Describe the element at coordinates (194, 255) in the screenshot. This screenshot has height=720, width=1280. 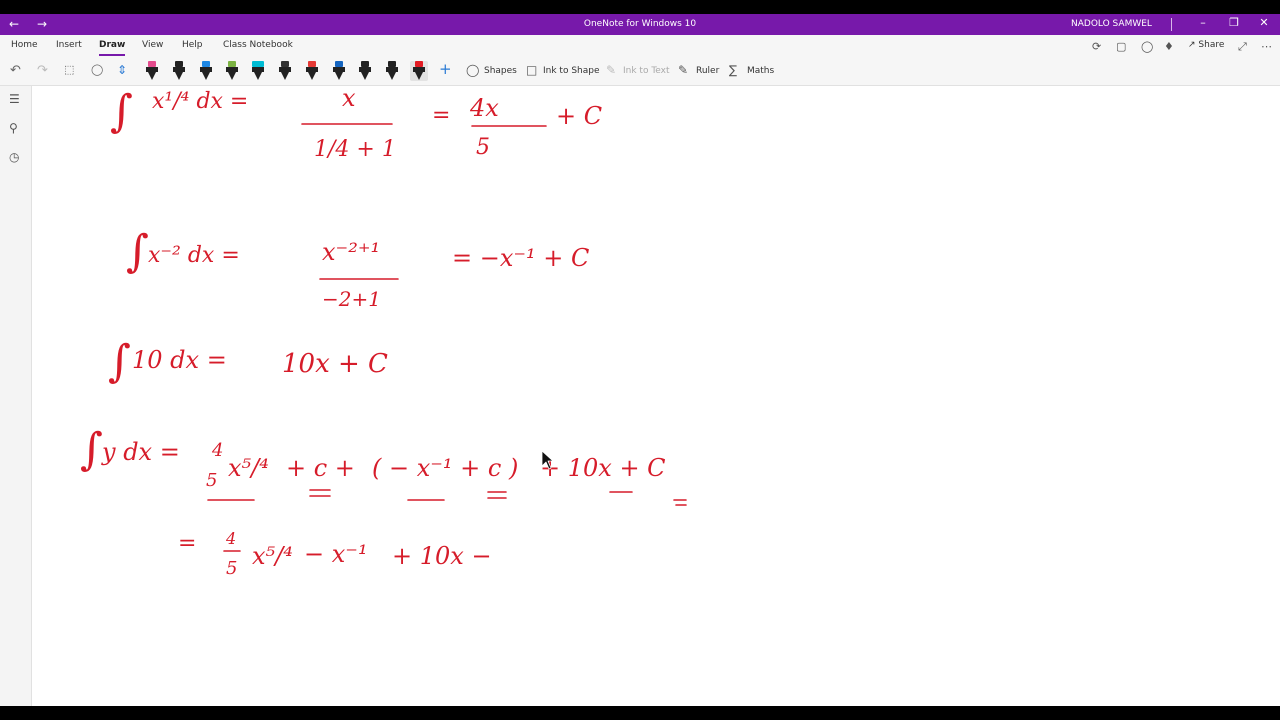
I see `line2-lhs: x⁻² dx =` at that location.